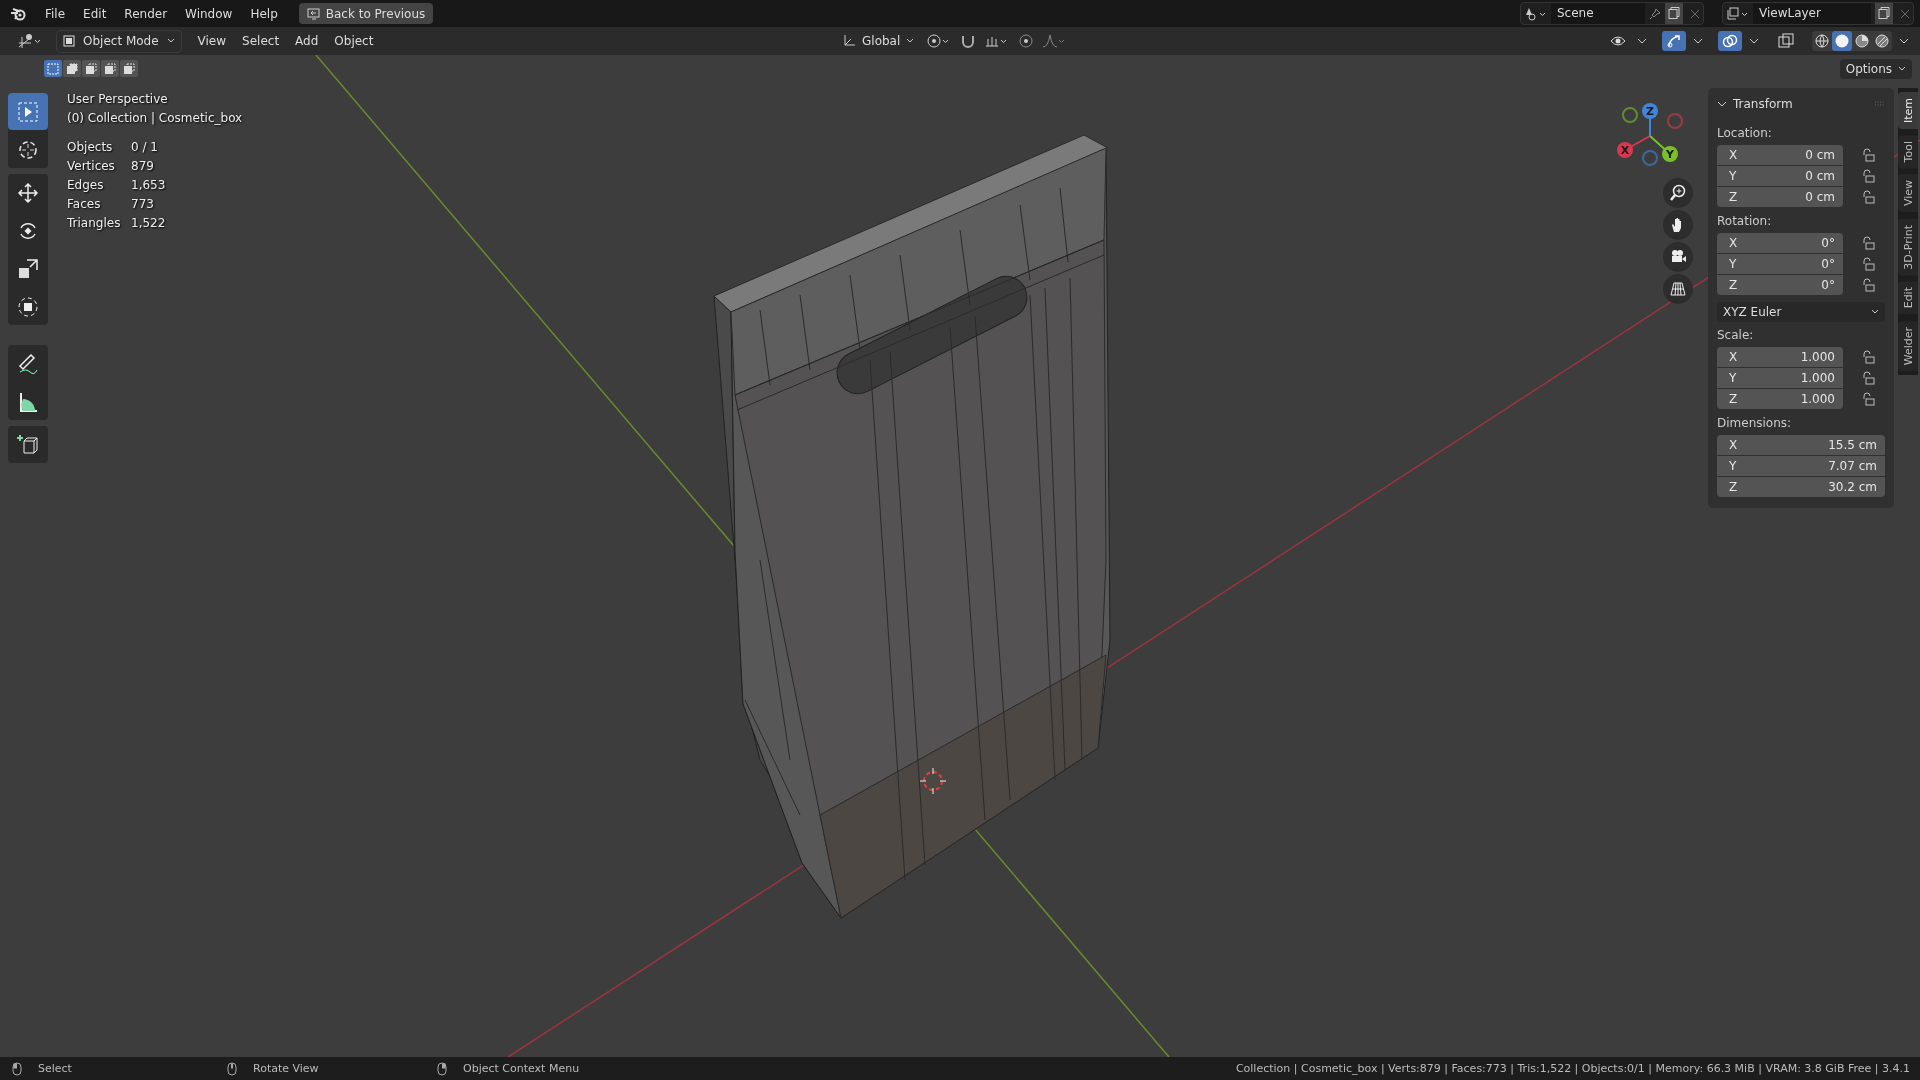 Image resolution: width=1920 pixels, height=1080 pixels. Describe the element at coordinates (878, 41) in the screenshot. I see `orientation-dropdown: Global` at that location.